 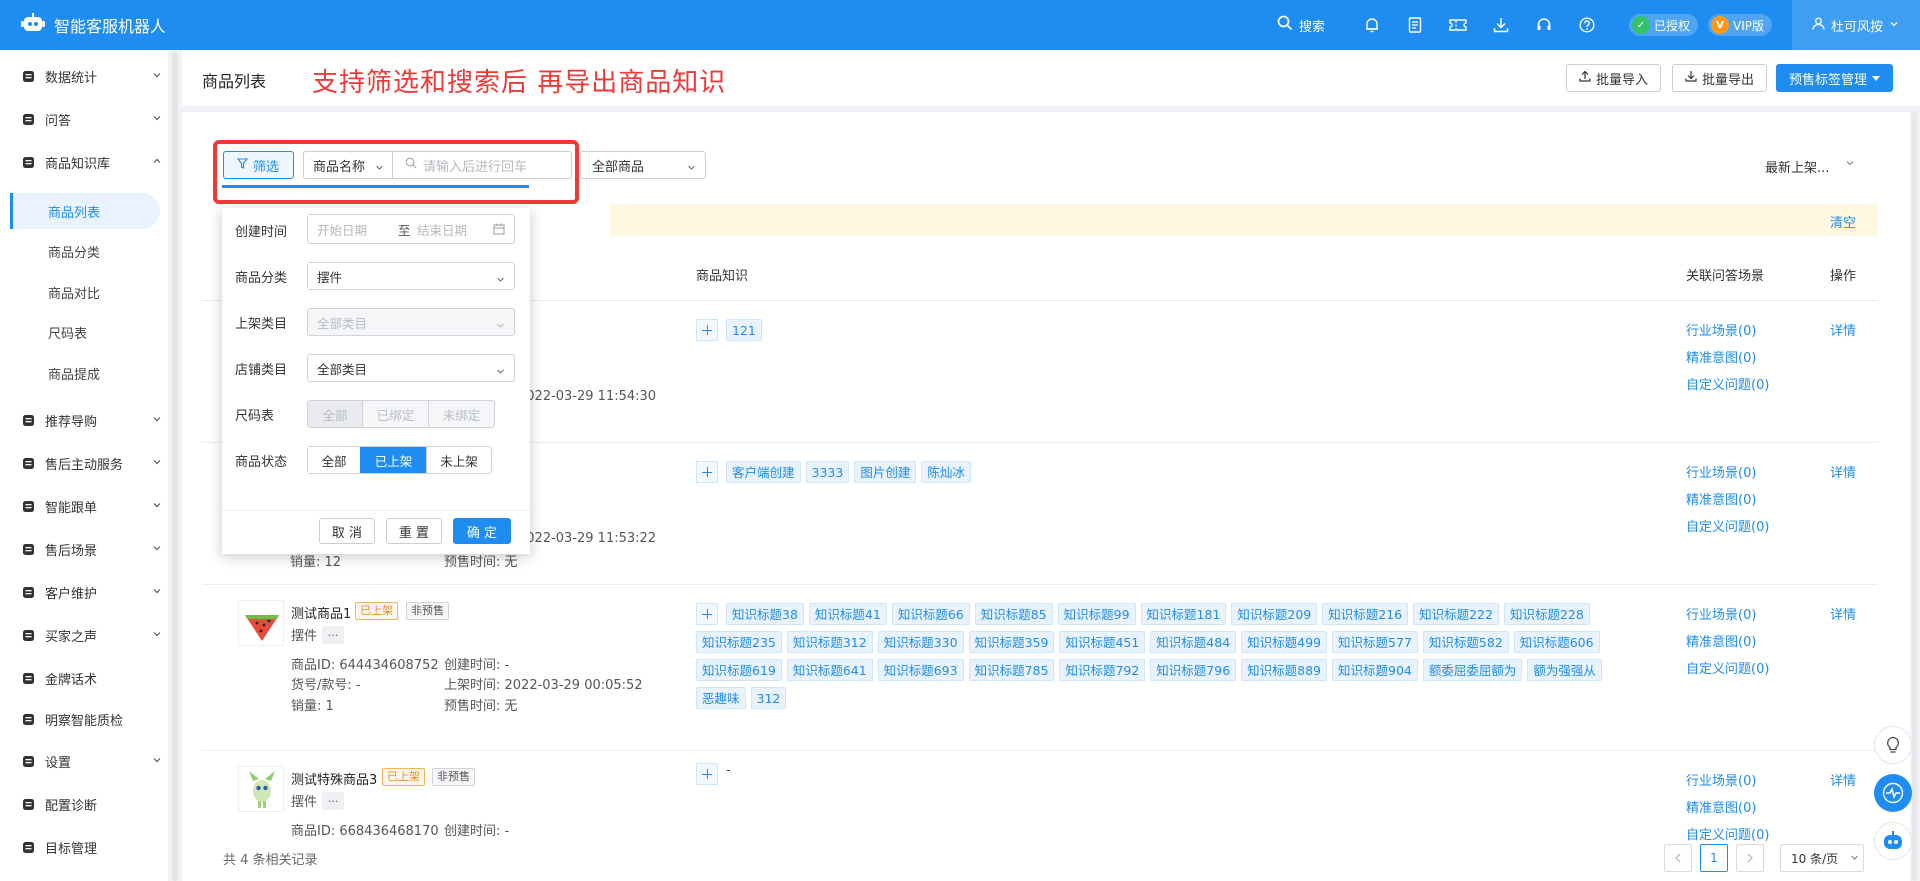 What do you see at coordinates (1096, 614) in the screenshot?
I see `knowledge-tag: 知识标题99` at bounding box center [1096, 614].